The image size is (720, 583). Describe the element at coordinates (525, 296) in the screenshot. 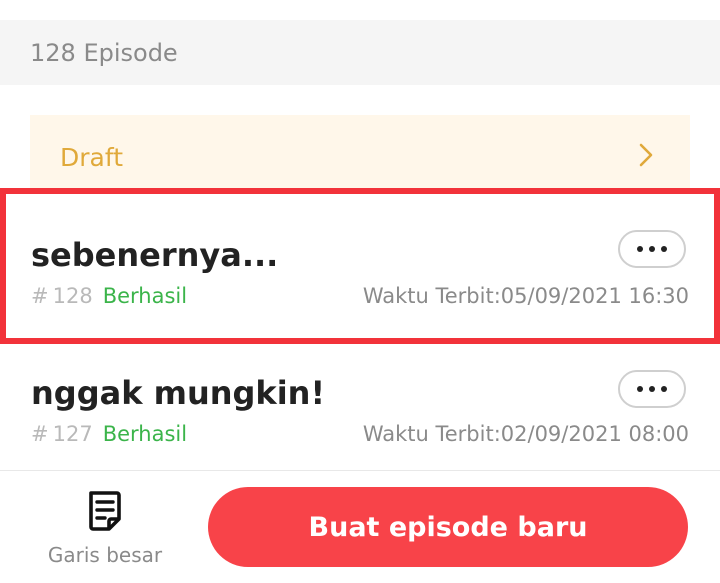

I see `publish-time: Waktu Terbit:05/09/2021 16:30` at that location.